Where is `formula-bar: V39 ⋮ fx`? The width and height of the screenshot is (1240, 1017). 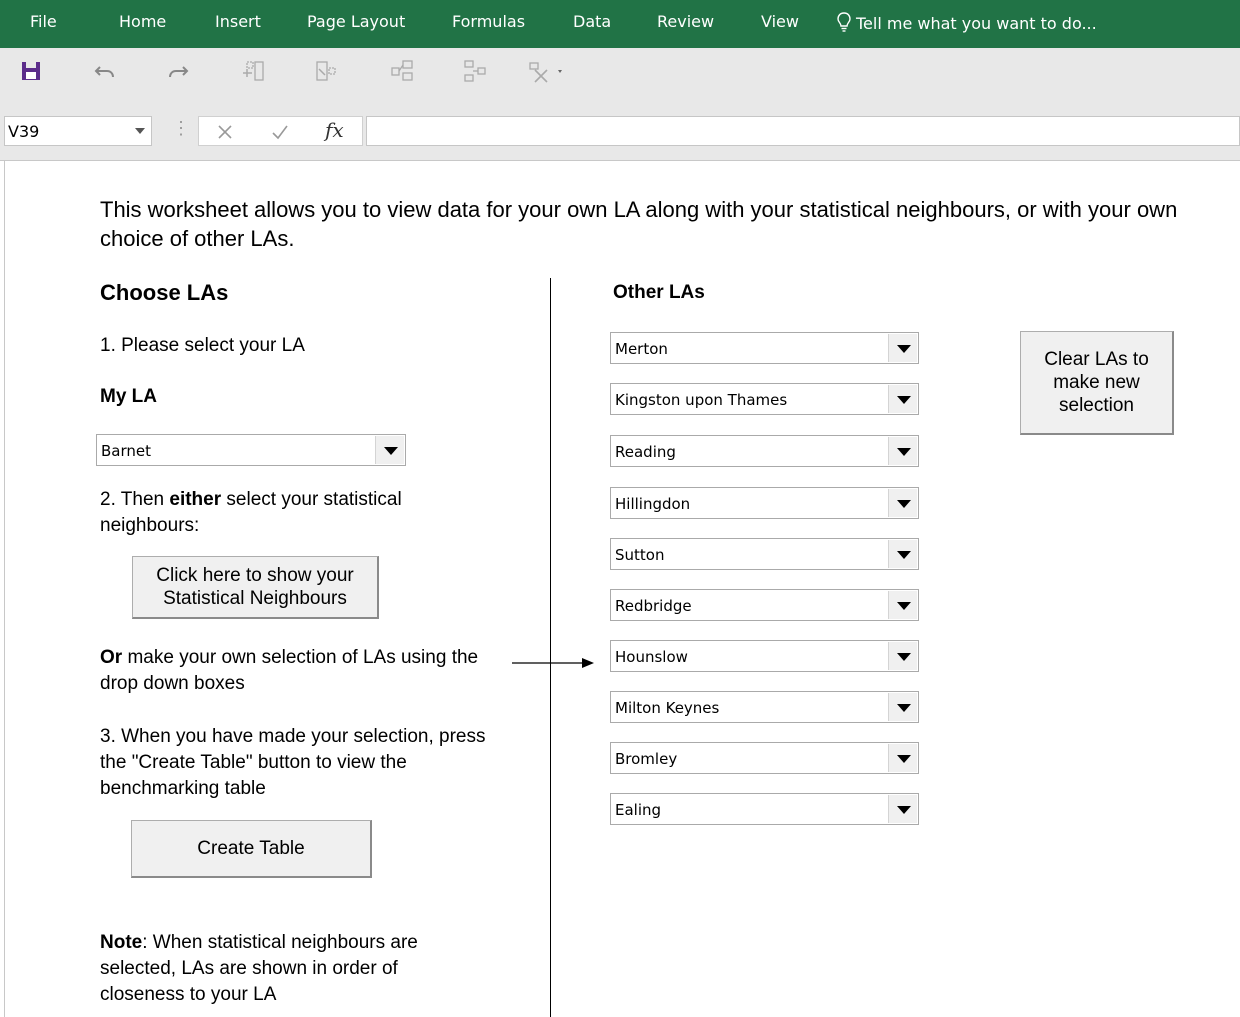
formula-bar: V39 ⋮ fx is located at coordinates (620, 130).